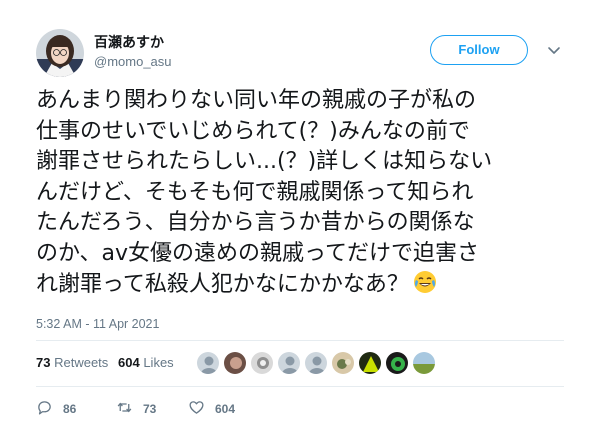 This screenshot has width=600, height=446. I want to click on like-count: 604, so click(225, 409).